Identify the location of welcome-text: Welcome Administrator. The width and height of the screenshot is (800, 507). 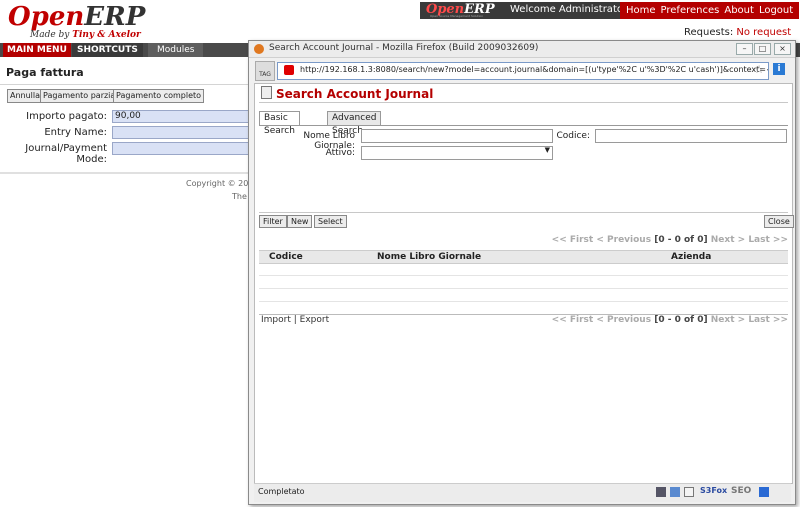
(569, 9).